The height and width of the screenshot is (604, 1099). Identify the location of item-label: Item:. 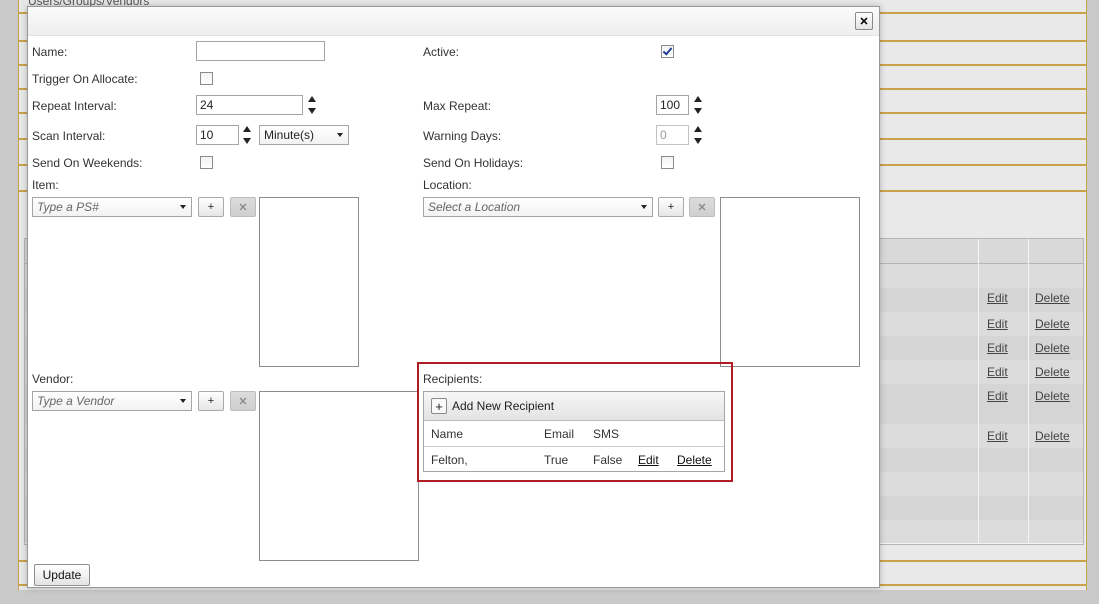
(45, 185).